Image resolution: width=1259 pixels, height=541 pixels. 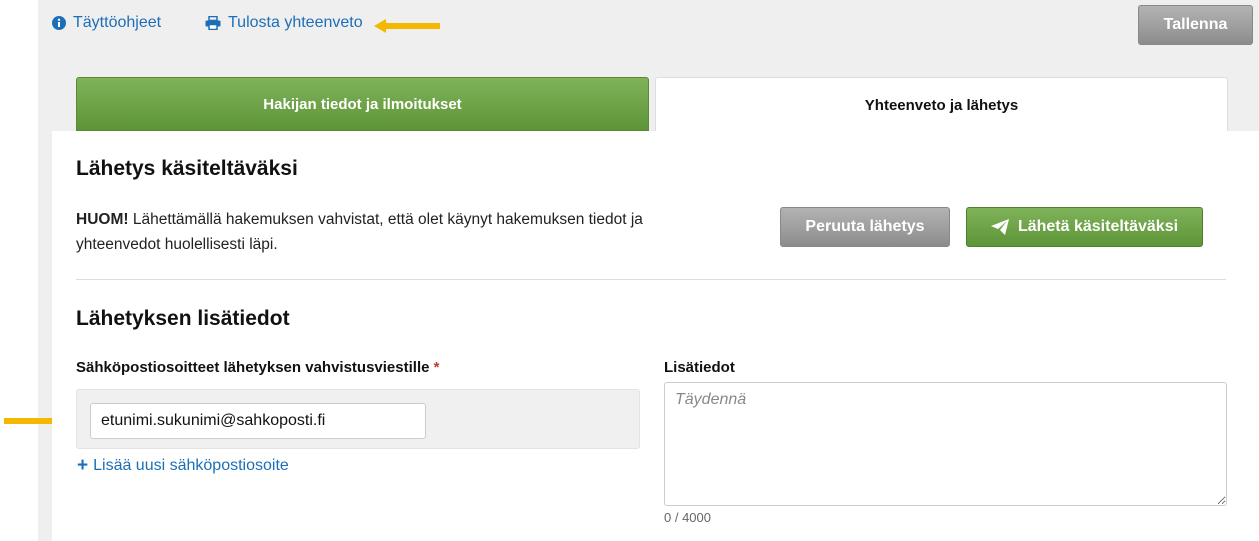 What do you see at coordinates (999, 227) in the screenshot?
I see `paper-plane-icon` at bounding box center [999, 227].